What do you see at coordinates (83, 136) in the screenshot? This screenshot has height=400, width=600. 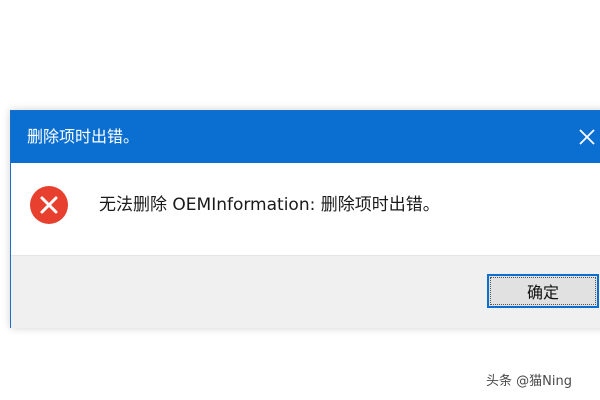 I see `dialog-title: 删除项时出错。` at bounding box center [83, 136].